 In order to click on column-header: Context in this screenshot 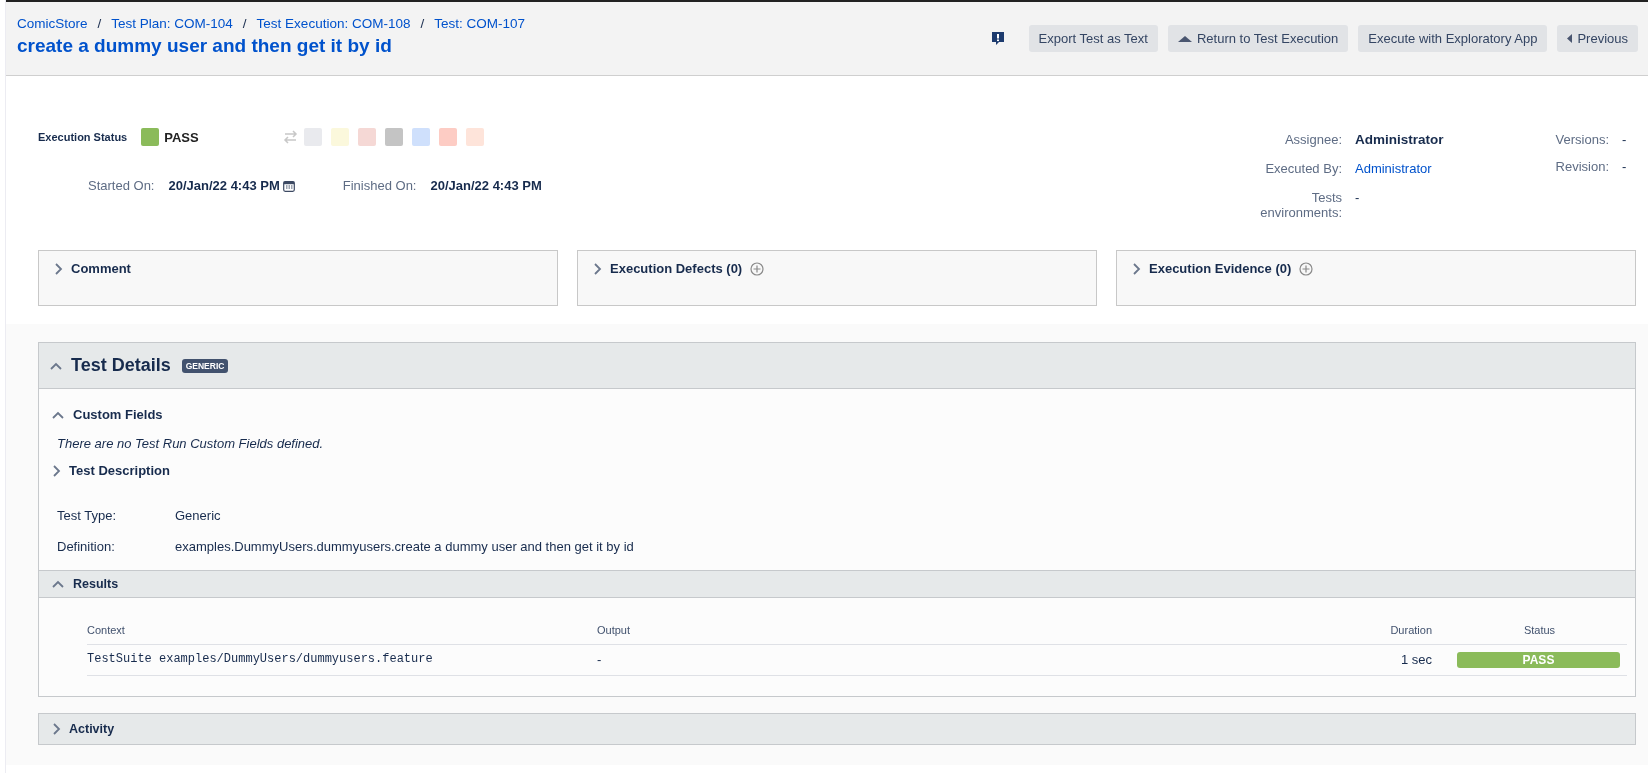, I will do `click(342, 634)`.